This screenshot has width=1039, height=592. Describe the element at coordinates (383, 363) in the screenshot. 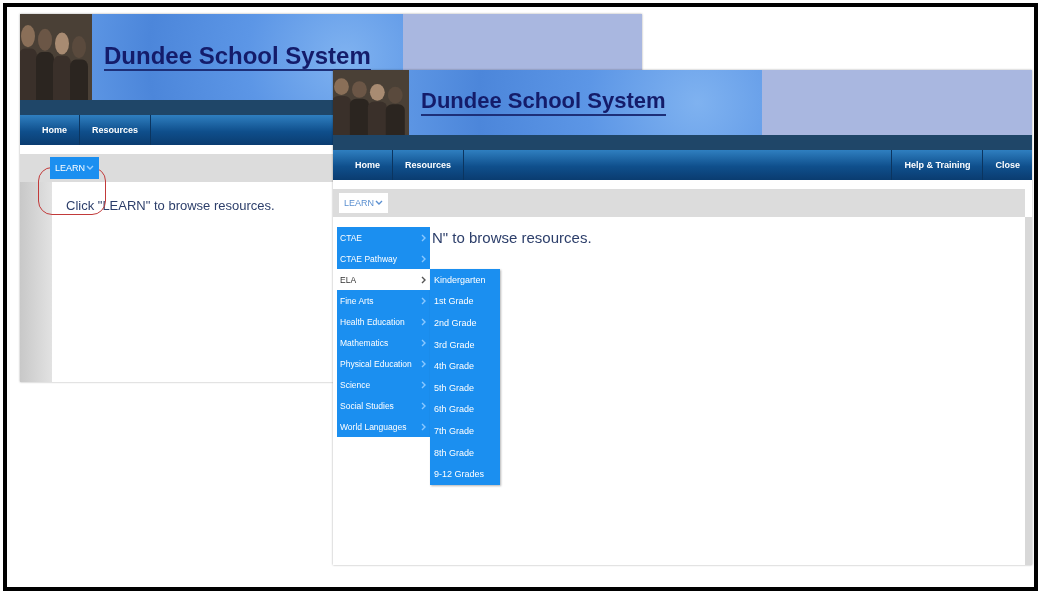

I see `menu-item: Physical Education` at that location.